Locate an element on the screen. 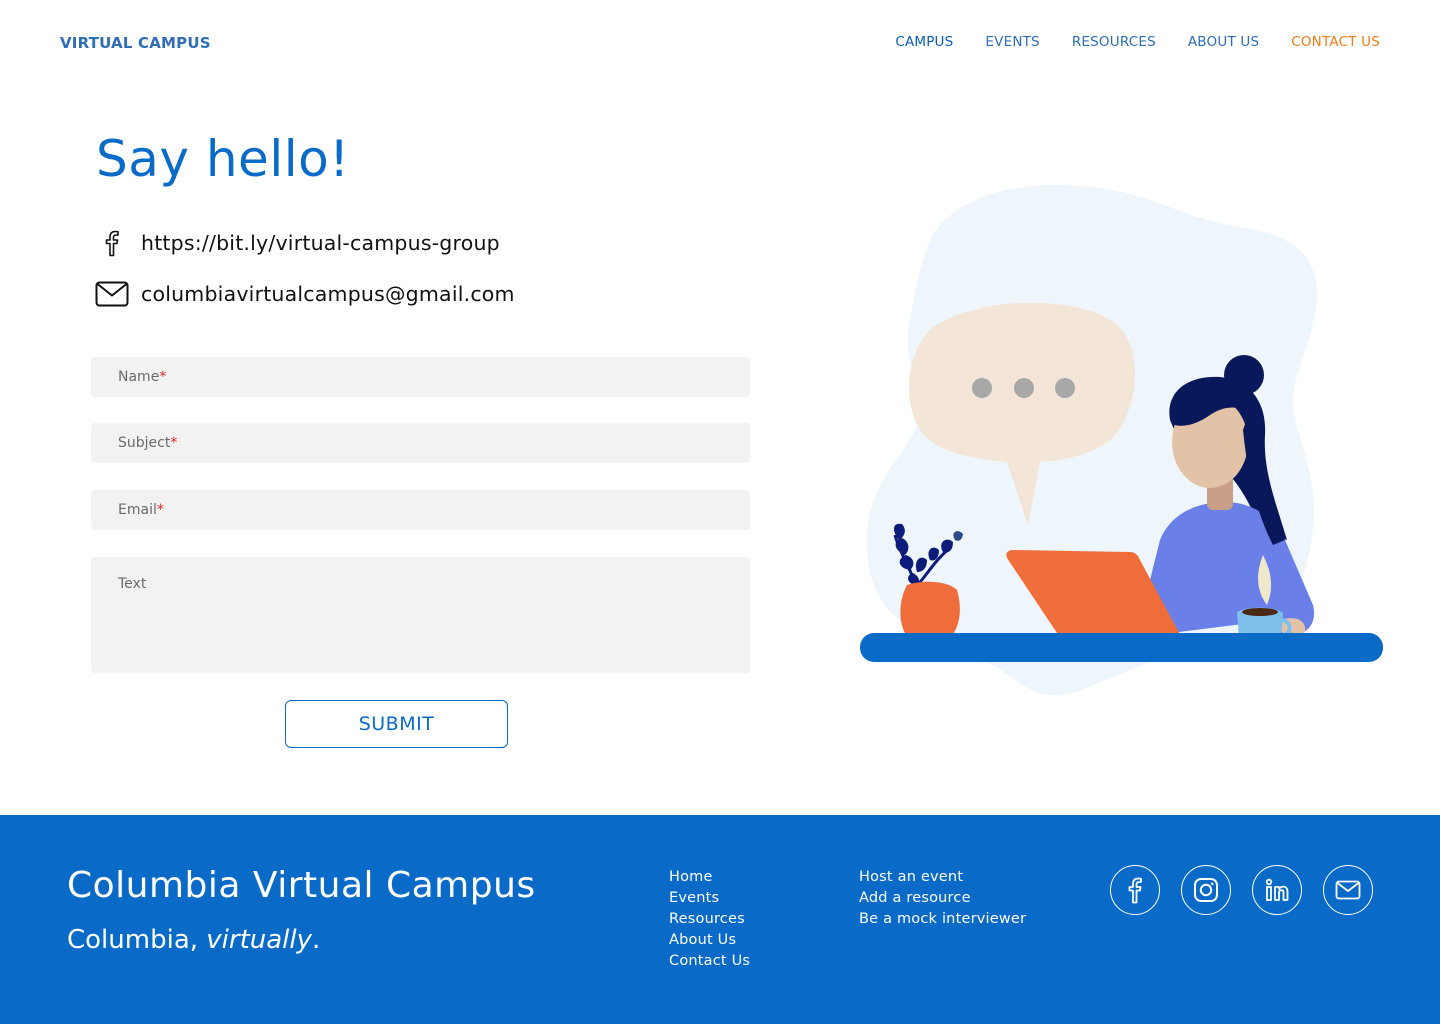 The height and width of the screenshot is (1024, 1440). footer-link-resources: Resources is located at coordinates (709, 919).